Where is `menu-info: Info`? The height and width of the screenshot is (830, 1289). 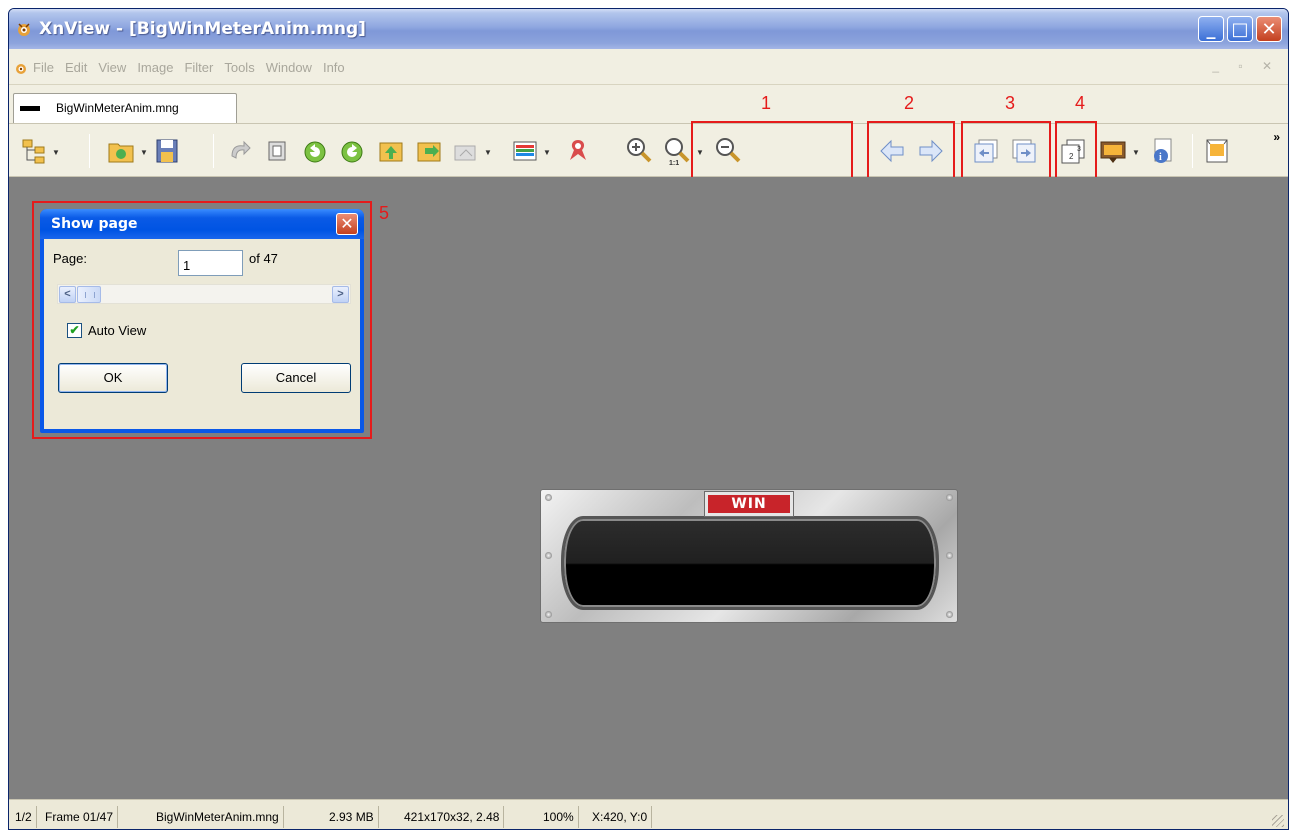
menu-info: Info is located at coordinates (334, 67).